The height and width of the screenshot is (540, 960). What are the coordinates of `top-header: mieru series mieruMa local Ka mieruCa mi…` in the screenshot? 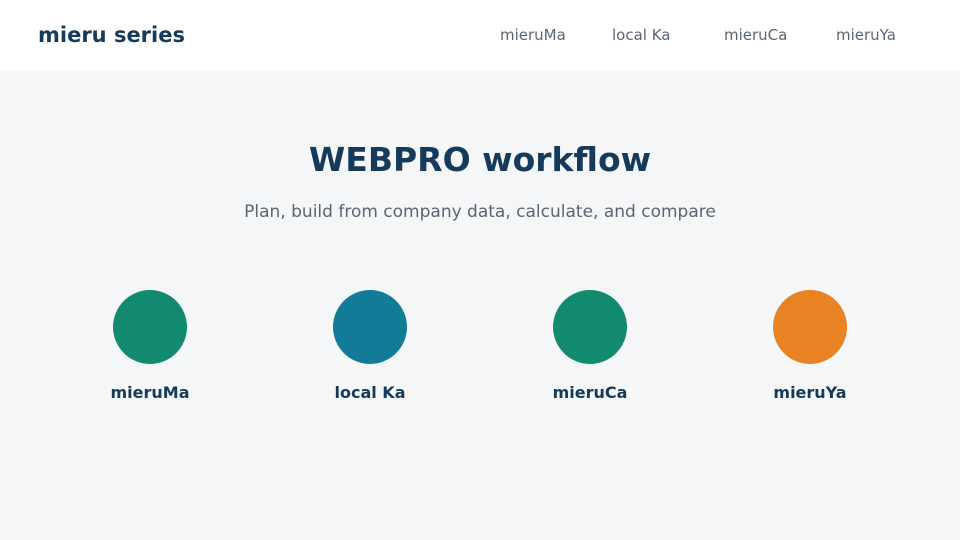 It's located at (480, 35).